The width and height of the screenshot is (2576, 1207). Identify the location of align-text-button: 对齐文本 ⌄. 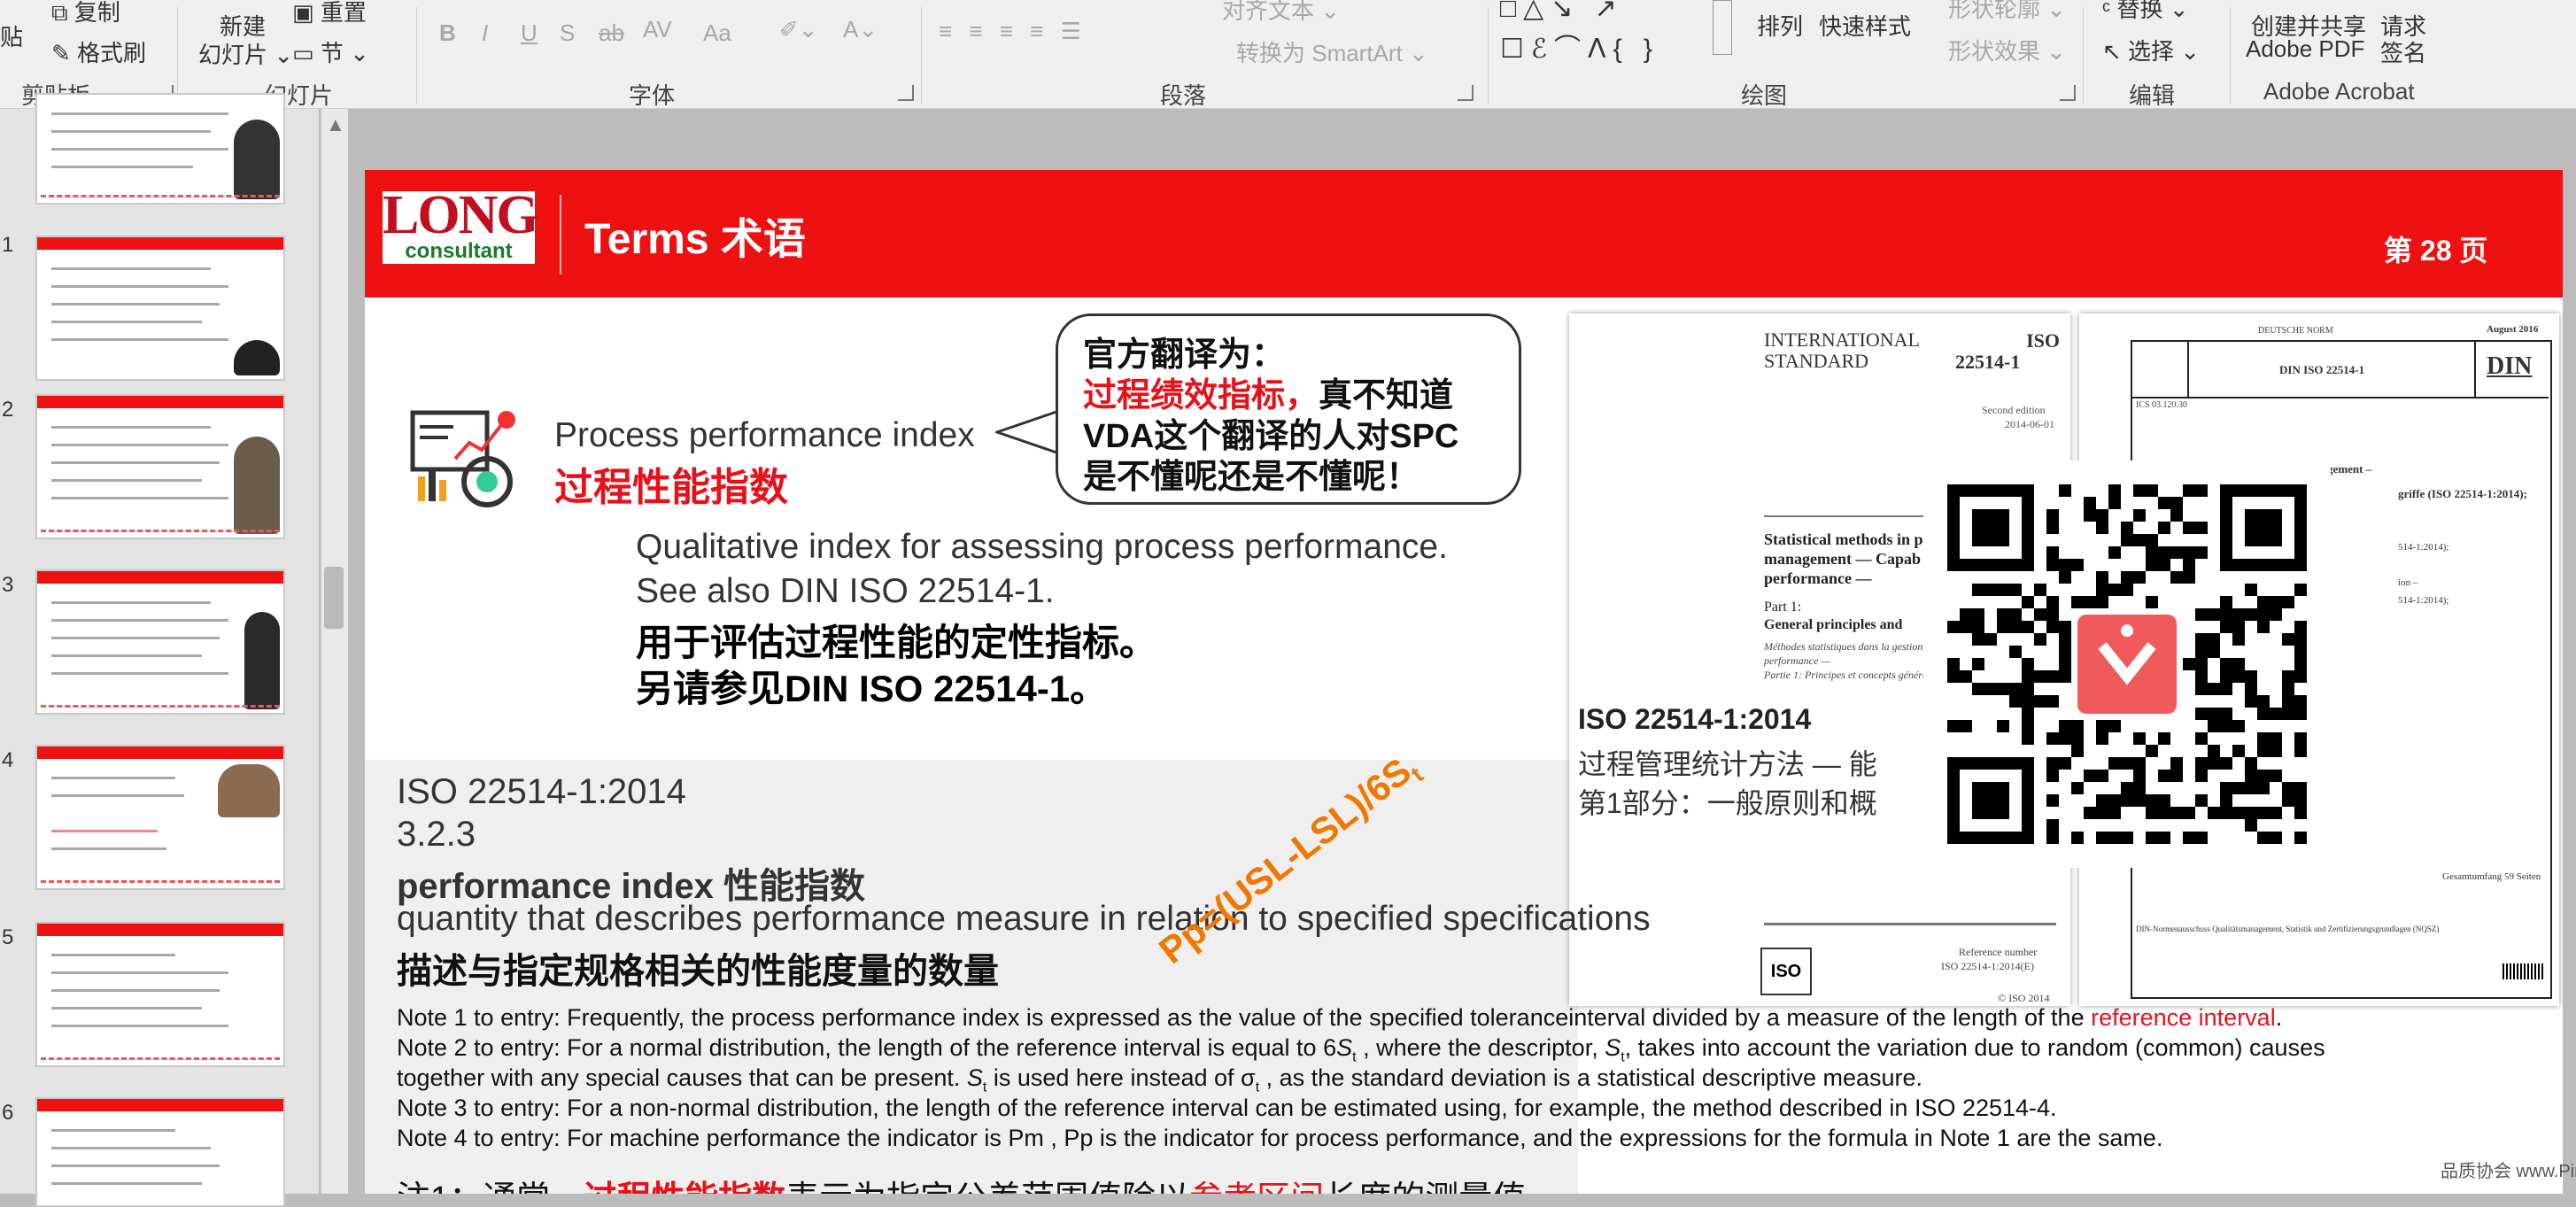
(1281, 13).